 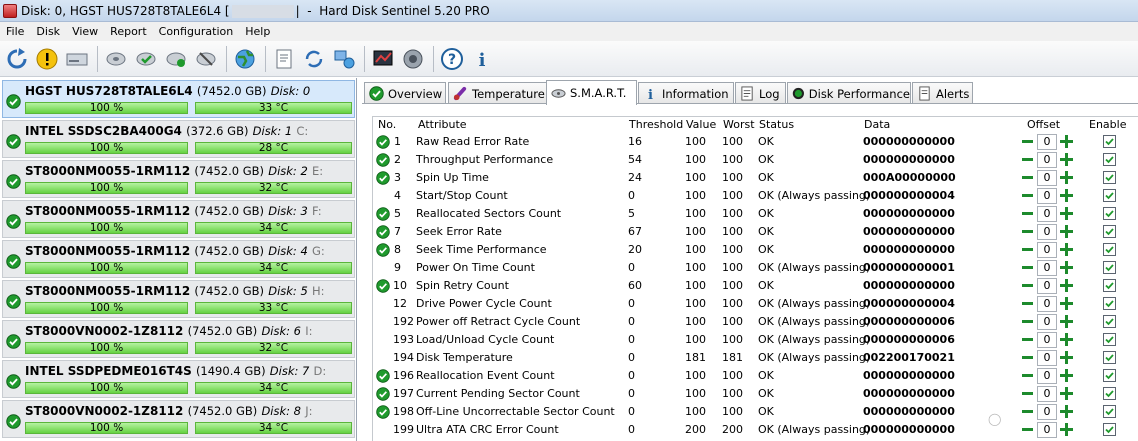 I want to click on menu-report: Report, so click(x=128, y=31).